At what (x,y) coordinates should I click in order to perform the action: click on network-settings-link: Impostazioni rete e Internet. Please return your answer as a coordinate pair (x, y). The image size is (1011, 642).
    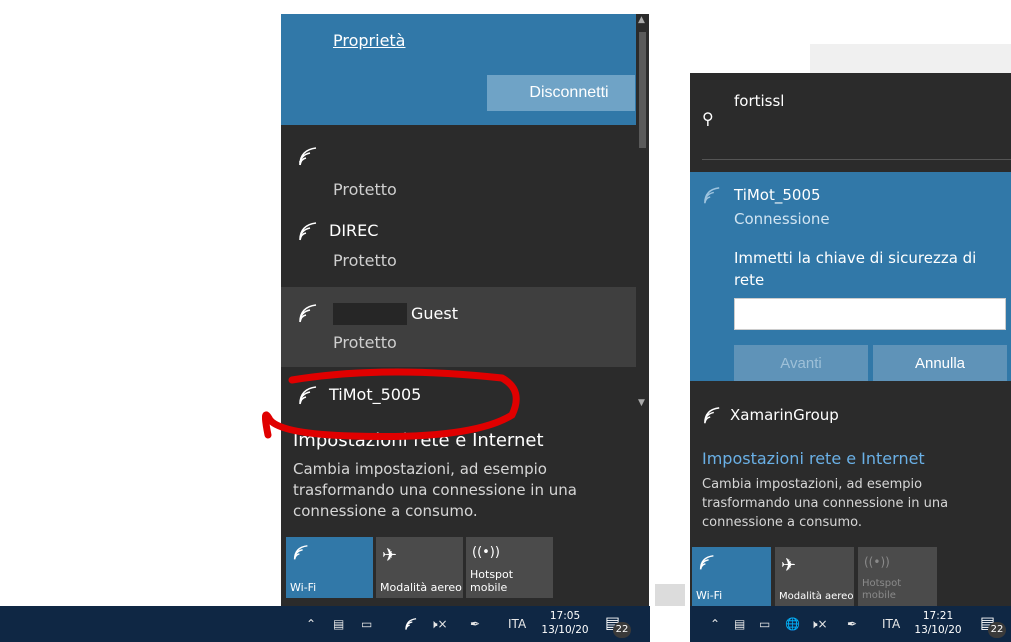
    Looking at the image, I should click on (813, 458).